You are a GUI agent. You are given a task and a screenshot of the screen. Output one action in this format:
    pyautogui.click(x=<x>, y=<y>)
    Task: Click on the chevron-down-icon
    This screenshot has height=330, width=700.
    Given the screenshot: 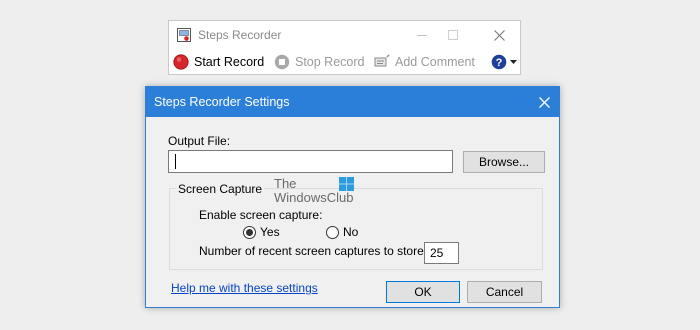 What is the action you would take?
    pyautogui.click(x=513, y=62)
    